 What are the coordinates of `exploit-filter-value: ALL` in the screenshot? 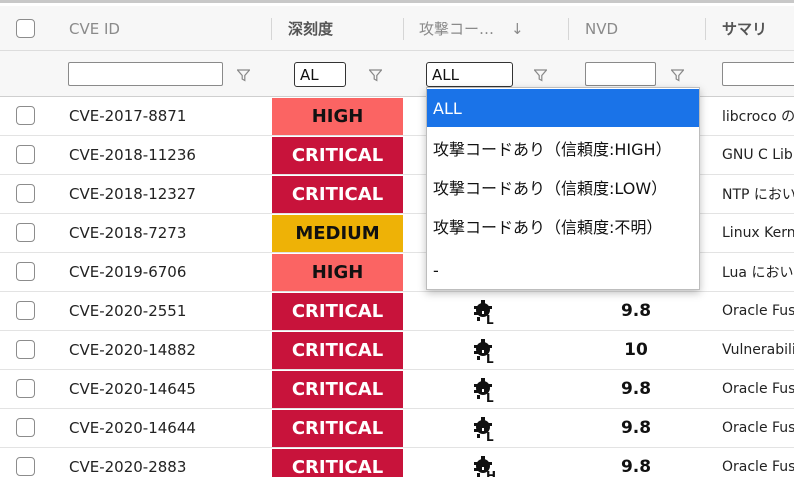 It's located at (445, 74).